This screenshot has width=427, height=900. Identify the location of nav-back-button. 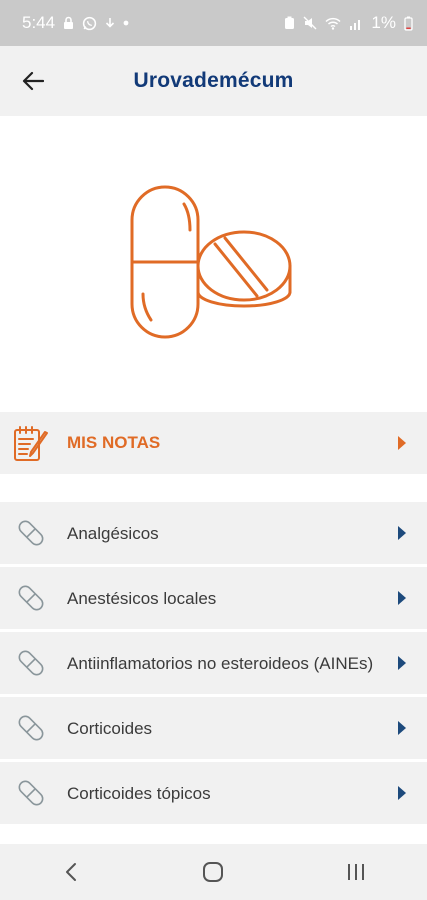
(71, 872).